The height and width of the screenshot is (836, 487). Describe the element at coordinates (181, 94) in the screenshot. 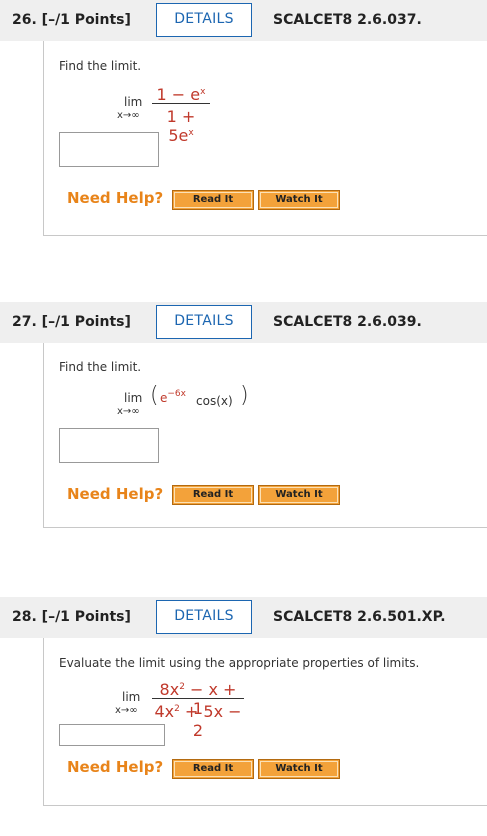

I see `fraction-numerator: 1 − ex` at that location.